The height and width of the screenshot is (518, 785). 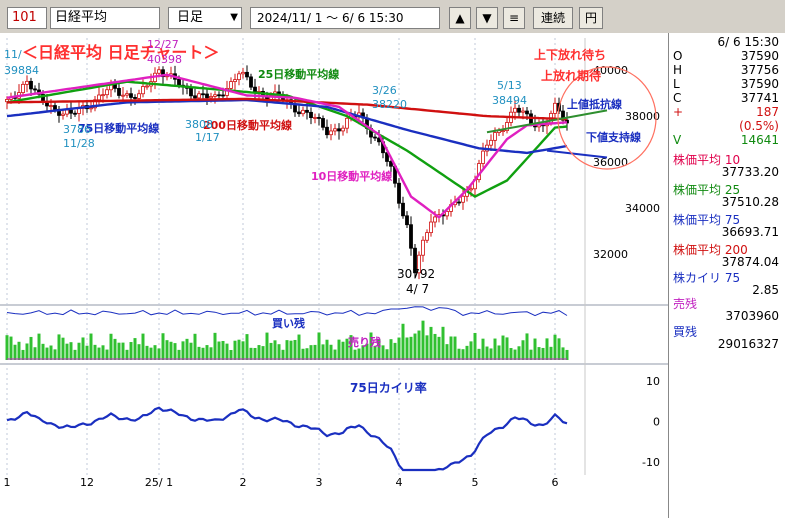 What do you see at coordinates (105, 18) in the screenshot?
I see `stock-name-field: 日経平均` at bounding box center [105, 18].